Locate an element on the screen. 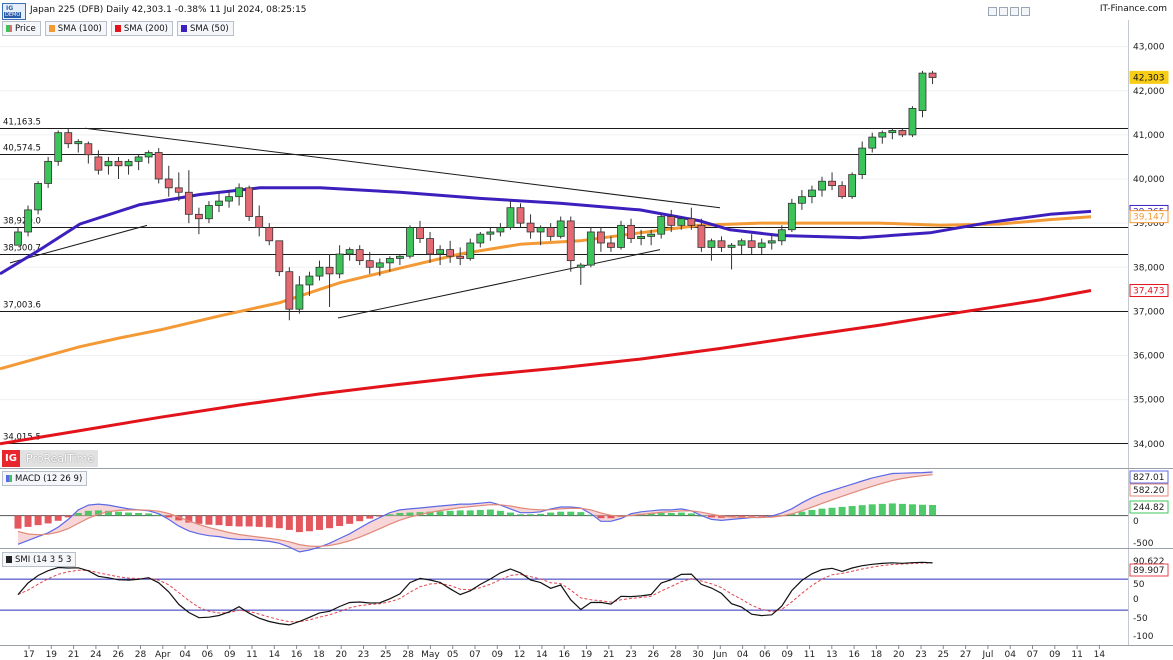 The width and height of the screenshot is (1173, 660). x-axis-tick: 23 is located at coordinates (920, 655).